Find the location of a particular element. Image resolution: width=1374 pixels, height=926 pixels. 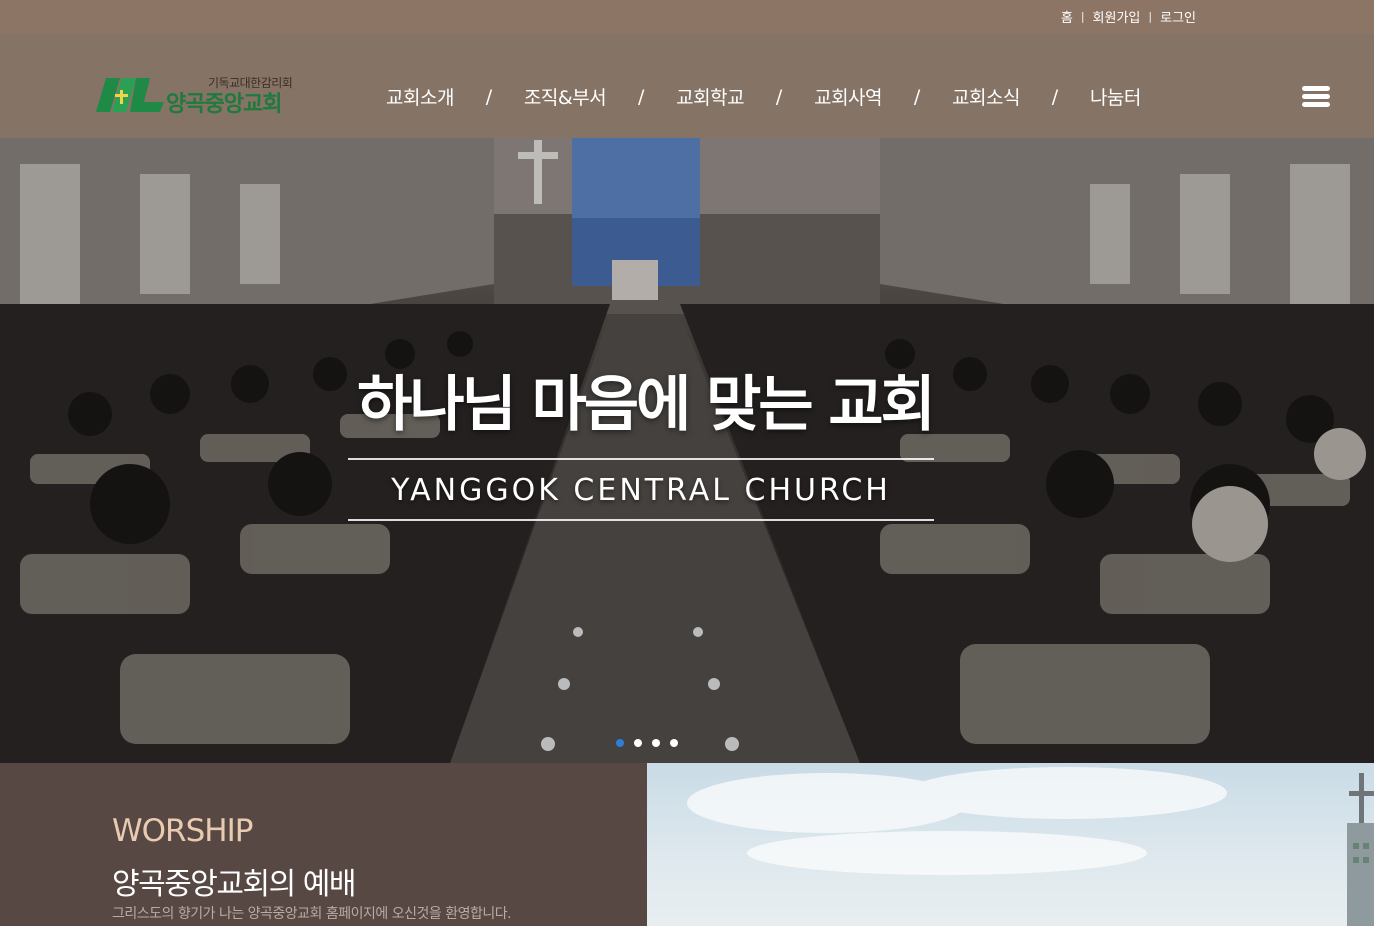

hero-divider-top is located at coordinates (641, 459).